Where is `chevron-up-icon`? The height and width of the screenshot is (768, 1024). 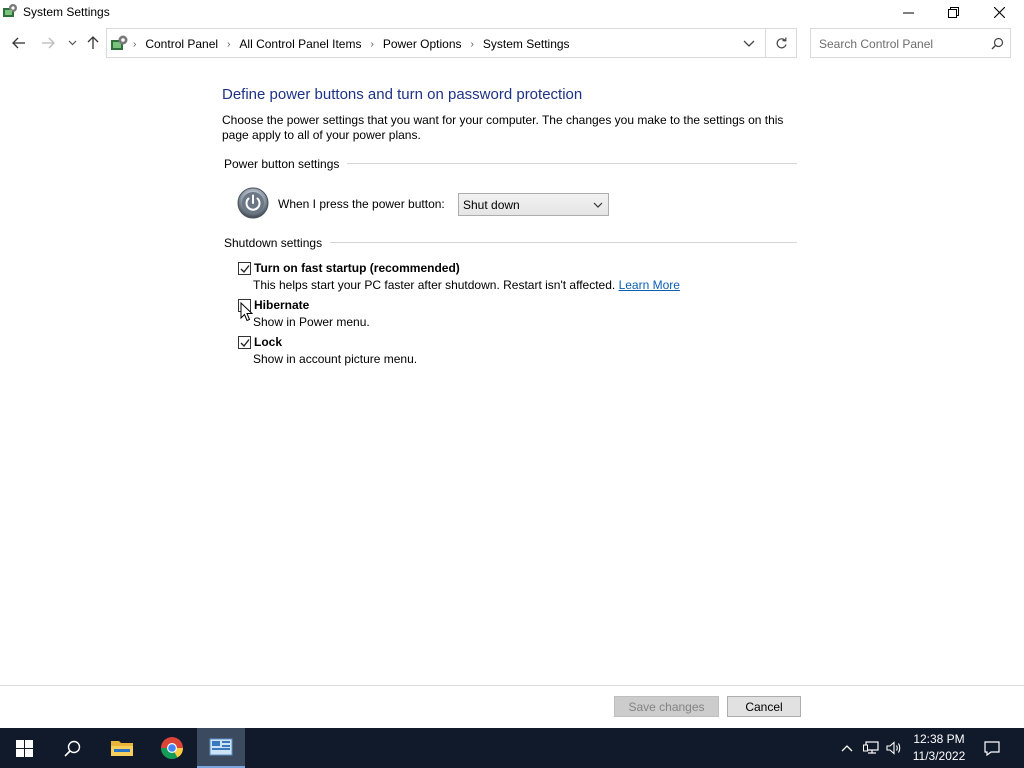 chevron-up-icon is located at coordinates (847, 748).